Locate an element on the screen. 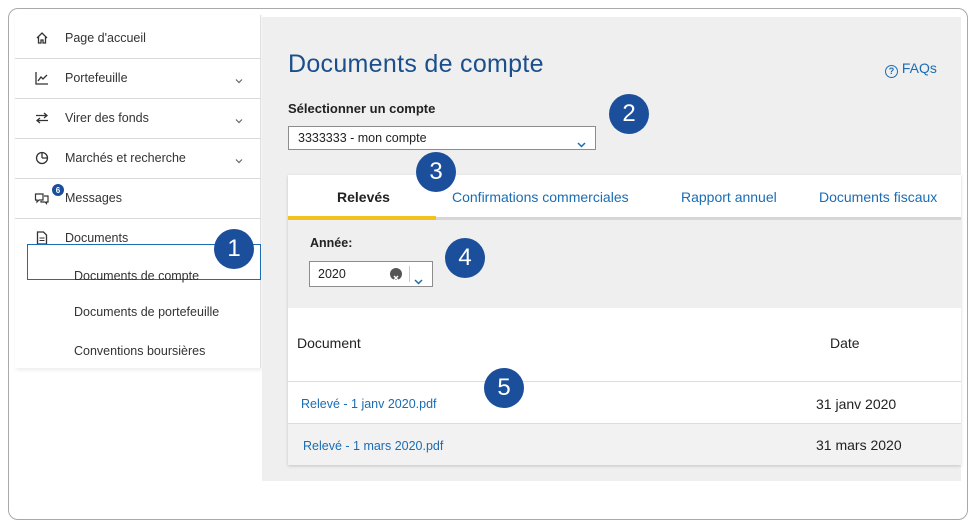 This screenshot has height=525, width=971. step-marker: 3 is located at coordinates (436, 172).